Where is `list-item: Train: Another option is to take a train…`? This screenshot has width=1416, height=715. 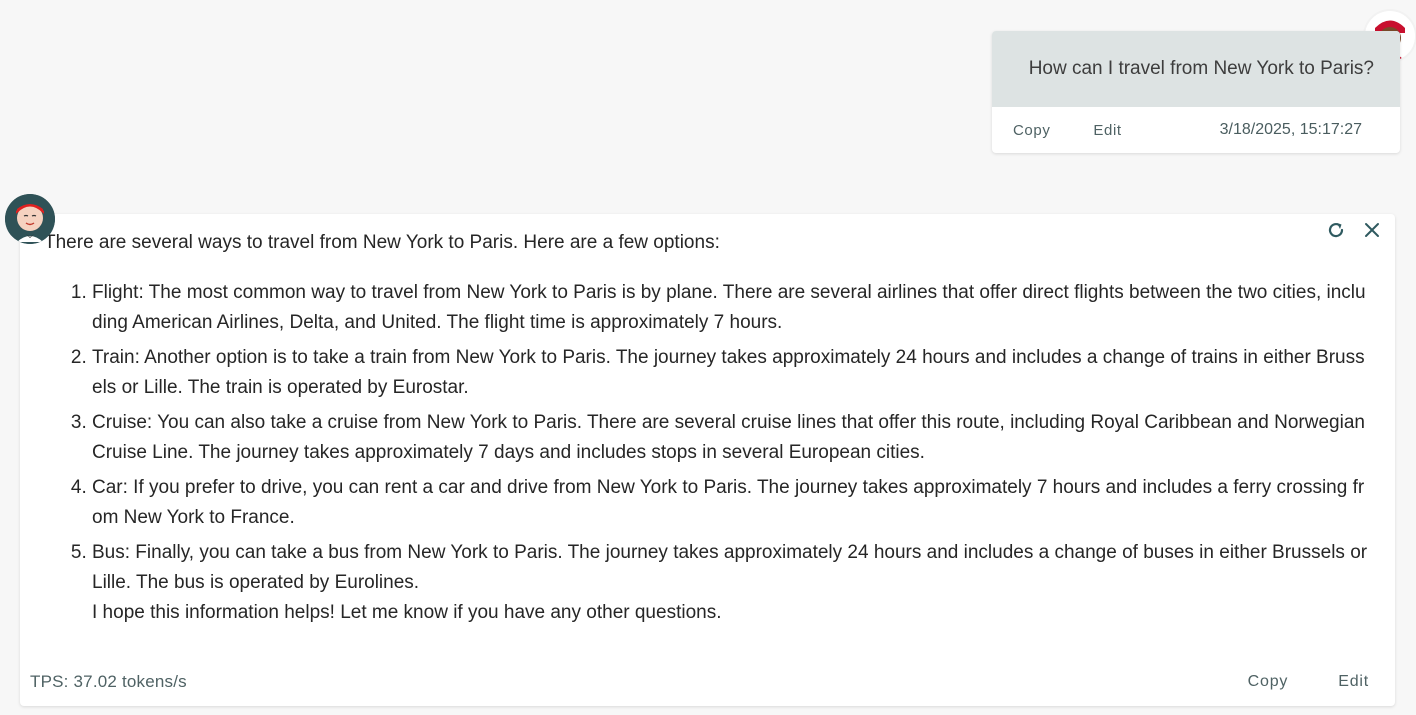 list-item: Train: Another option is to take a train… is located at coordinates (730, 373).